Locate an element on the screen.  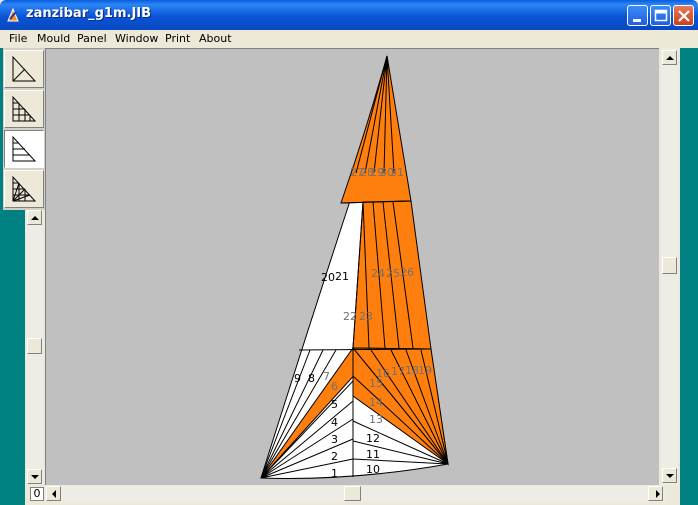
sail-horizontal-panels-tool is located at coordinates (24, 149).